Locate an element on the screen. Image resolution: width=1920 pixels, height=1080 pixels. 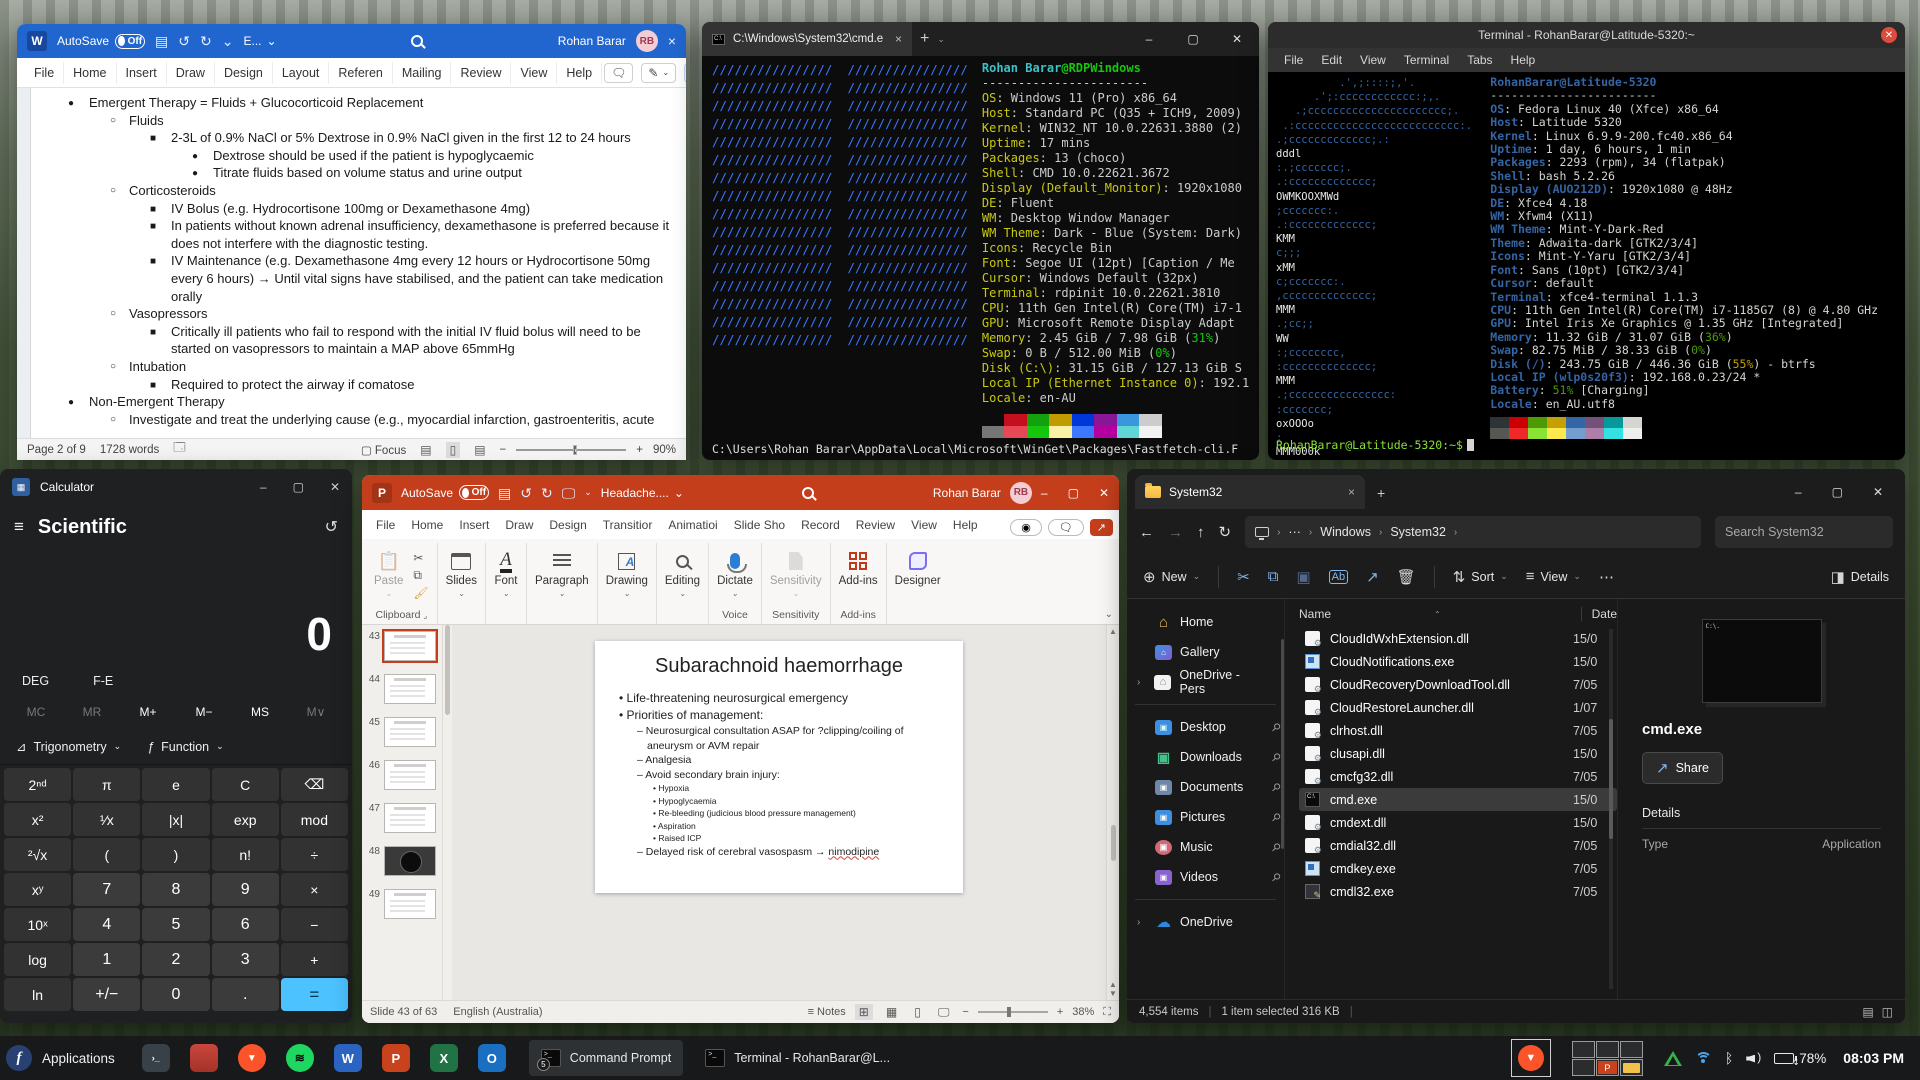
scroll-up-icon: ▲ is located at coordinates (1113, 631).